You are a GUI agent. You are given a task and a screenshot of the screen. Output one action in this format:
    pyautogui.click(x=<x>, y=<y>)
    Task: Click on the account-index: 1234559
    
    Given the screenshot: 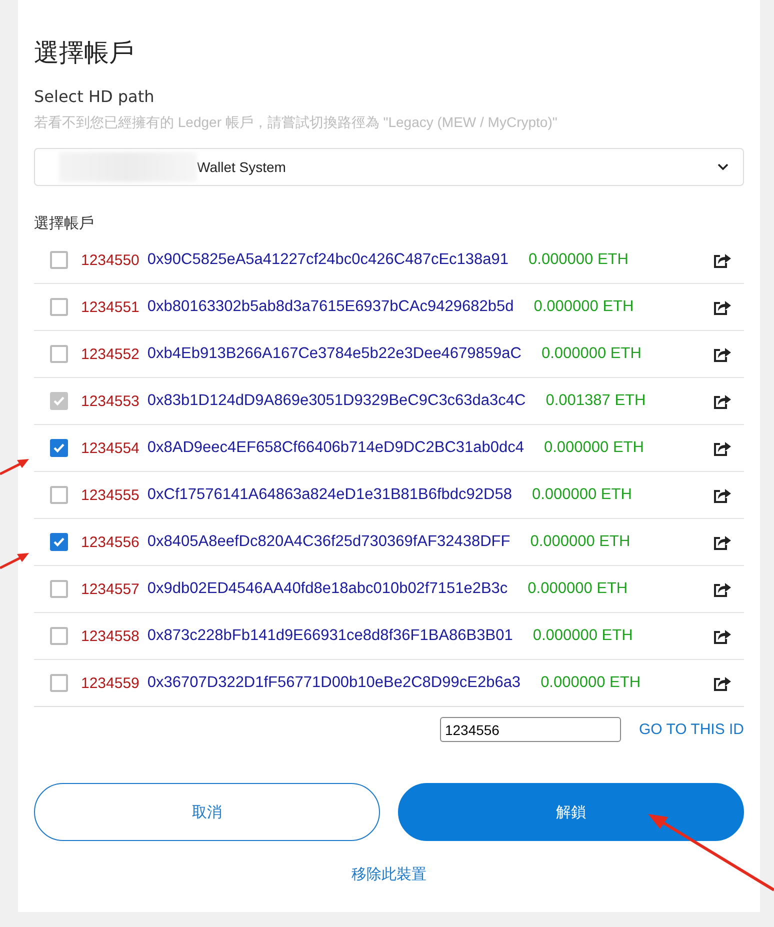 What is the action you would take?
    pyautogui.click(x=110, y=683)
    